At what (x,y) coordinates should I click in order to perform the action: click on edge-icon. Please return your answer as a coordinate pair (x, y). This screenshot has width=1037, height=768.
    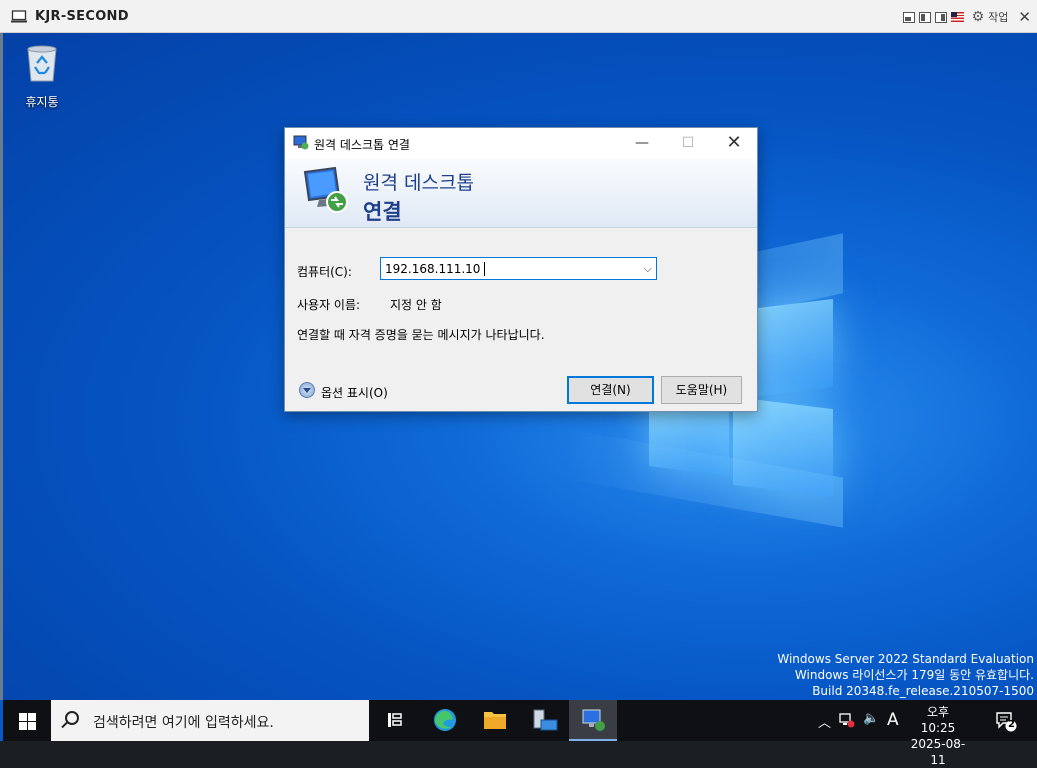
    Looking at the image, I should click on (445, 720).